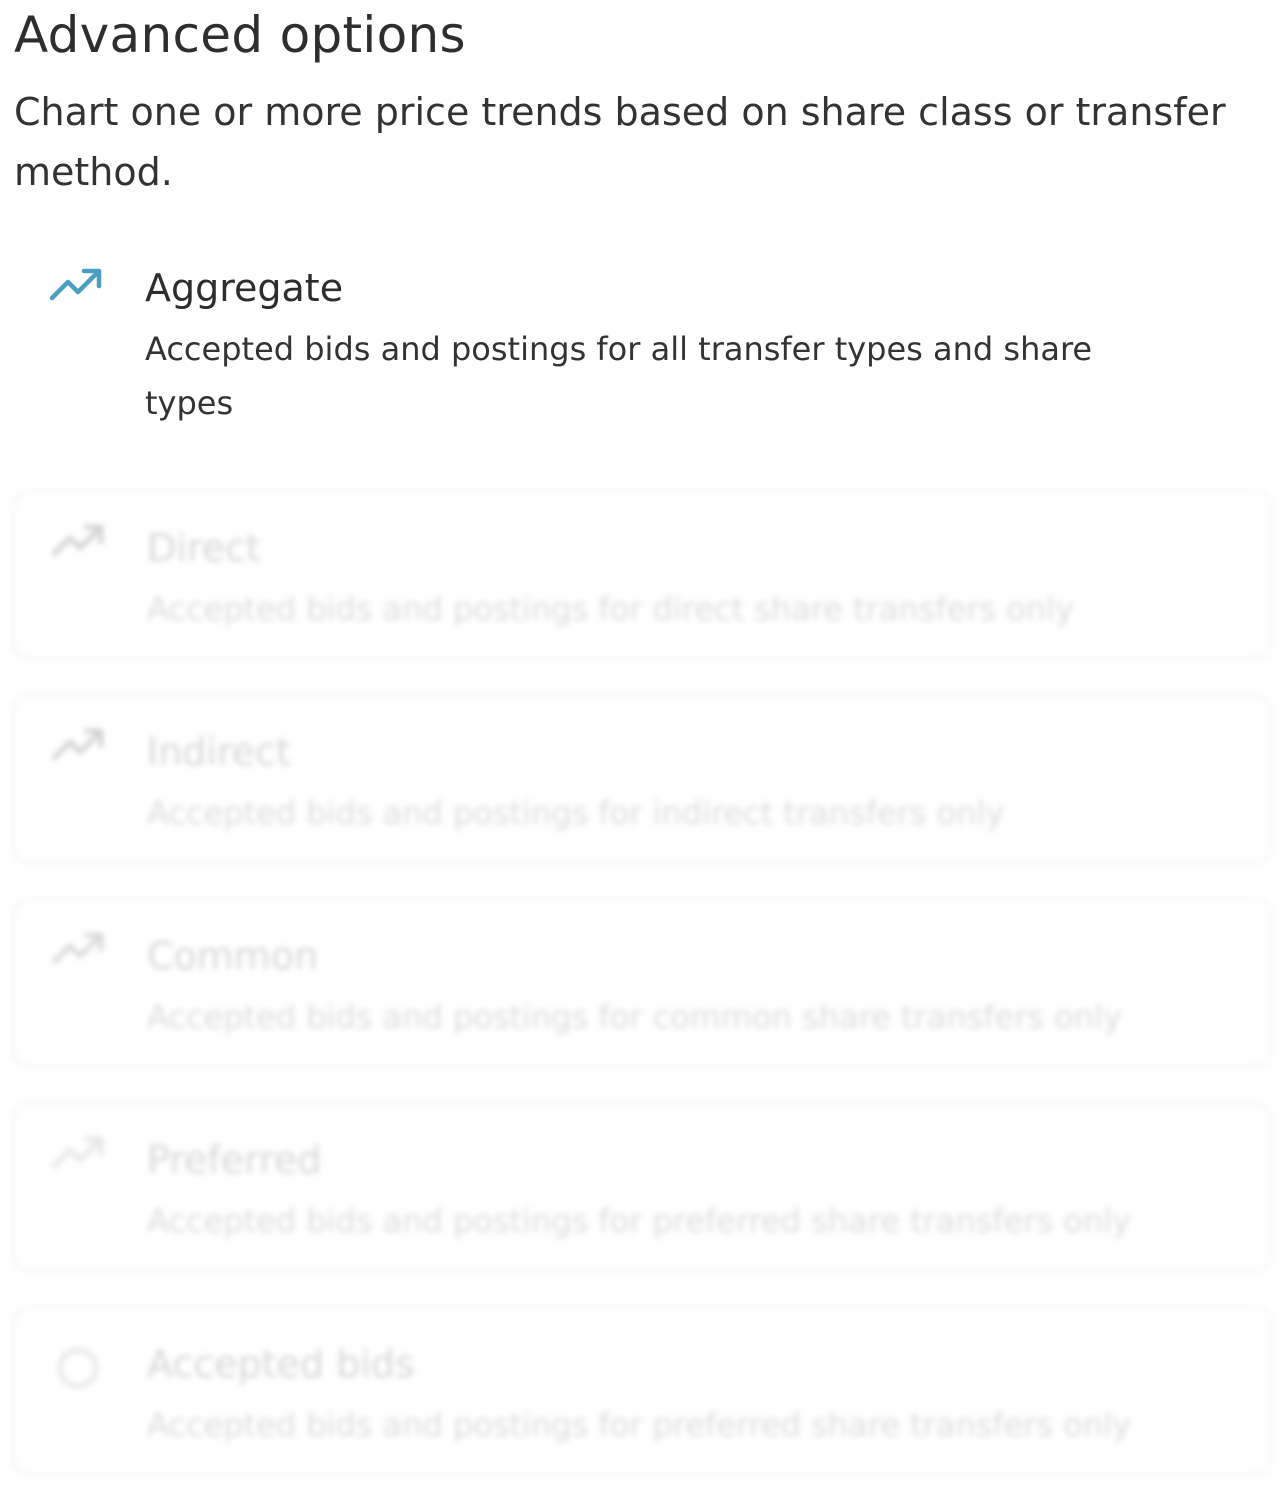 This screenshot has height=1488, width=1284. Describe the element at coordinates (78, 1368) in the screenshot. I see `radio-circle-icon` at that location.